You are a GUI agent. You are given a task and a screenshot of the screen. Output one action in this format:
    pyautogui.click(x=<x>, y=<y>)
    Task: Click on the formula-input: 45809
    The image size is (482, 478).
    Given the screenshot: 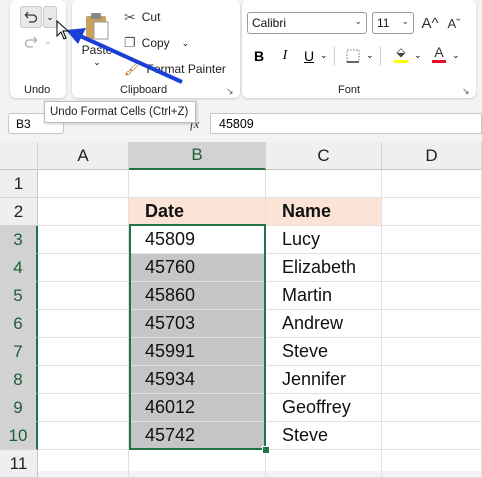 What is the action you would take?
    pyautogui.click(x=346, y=123)
    